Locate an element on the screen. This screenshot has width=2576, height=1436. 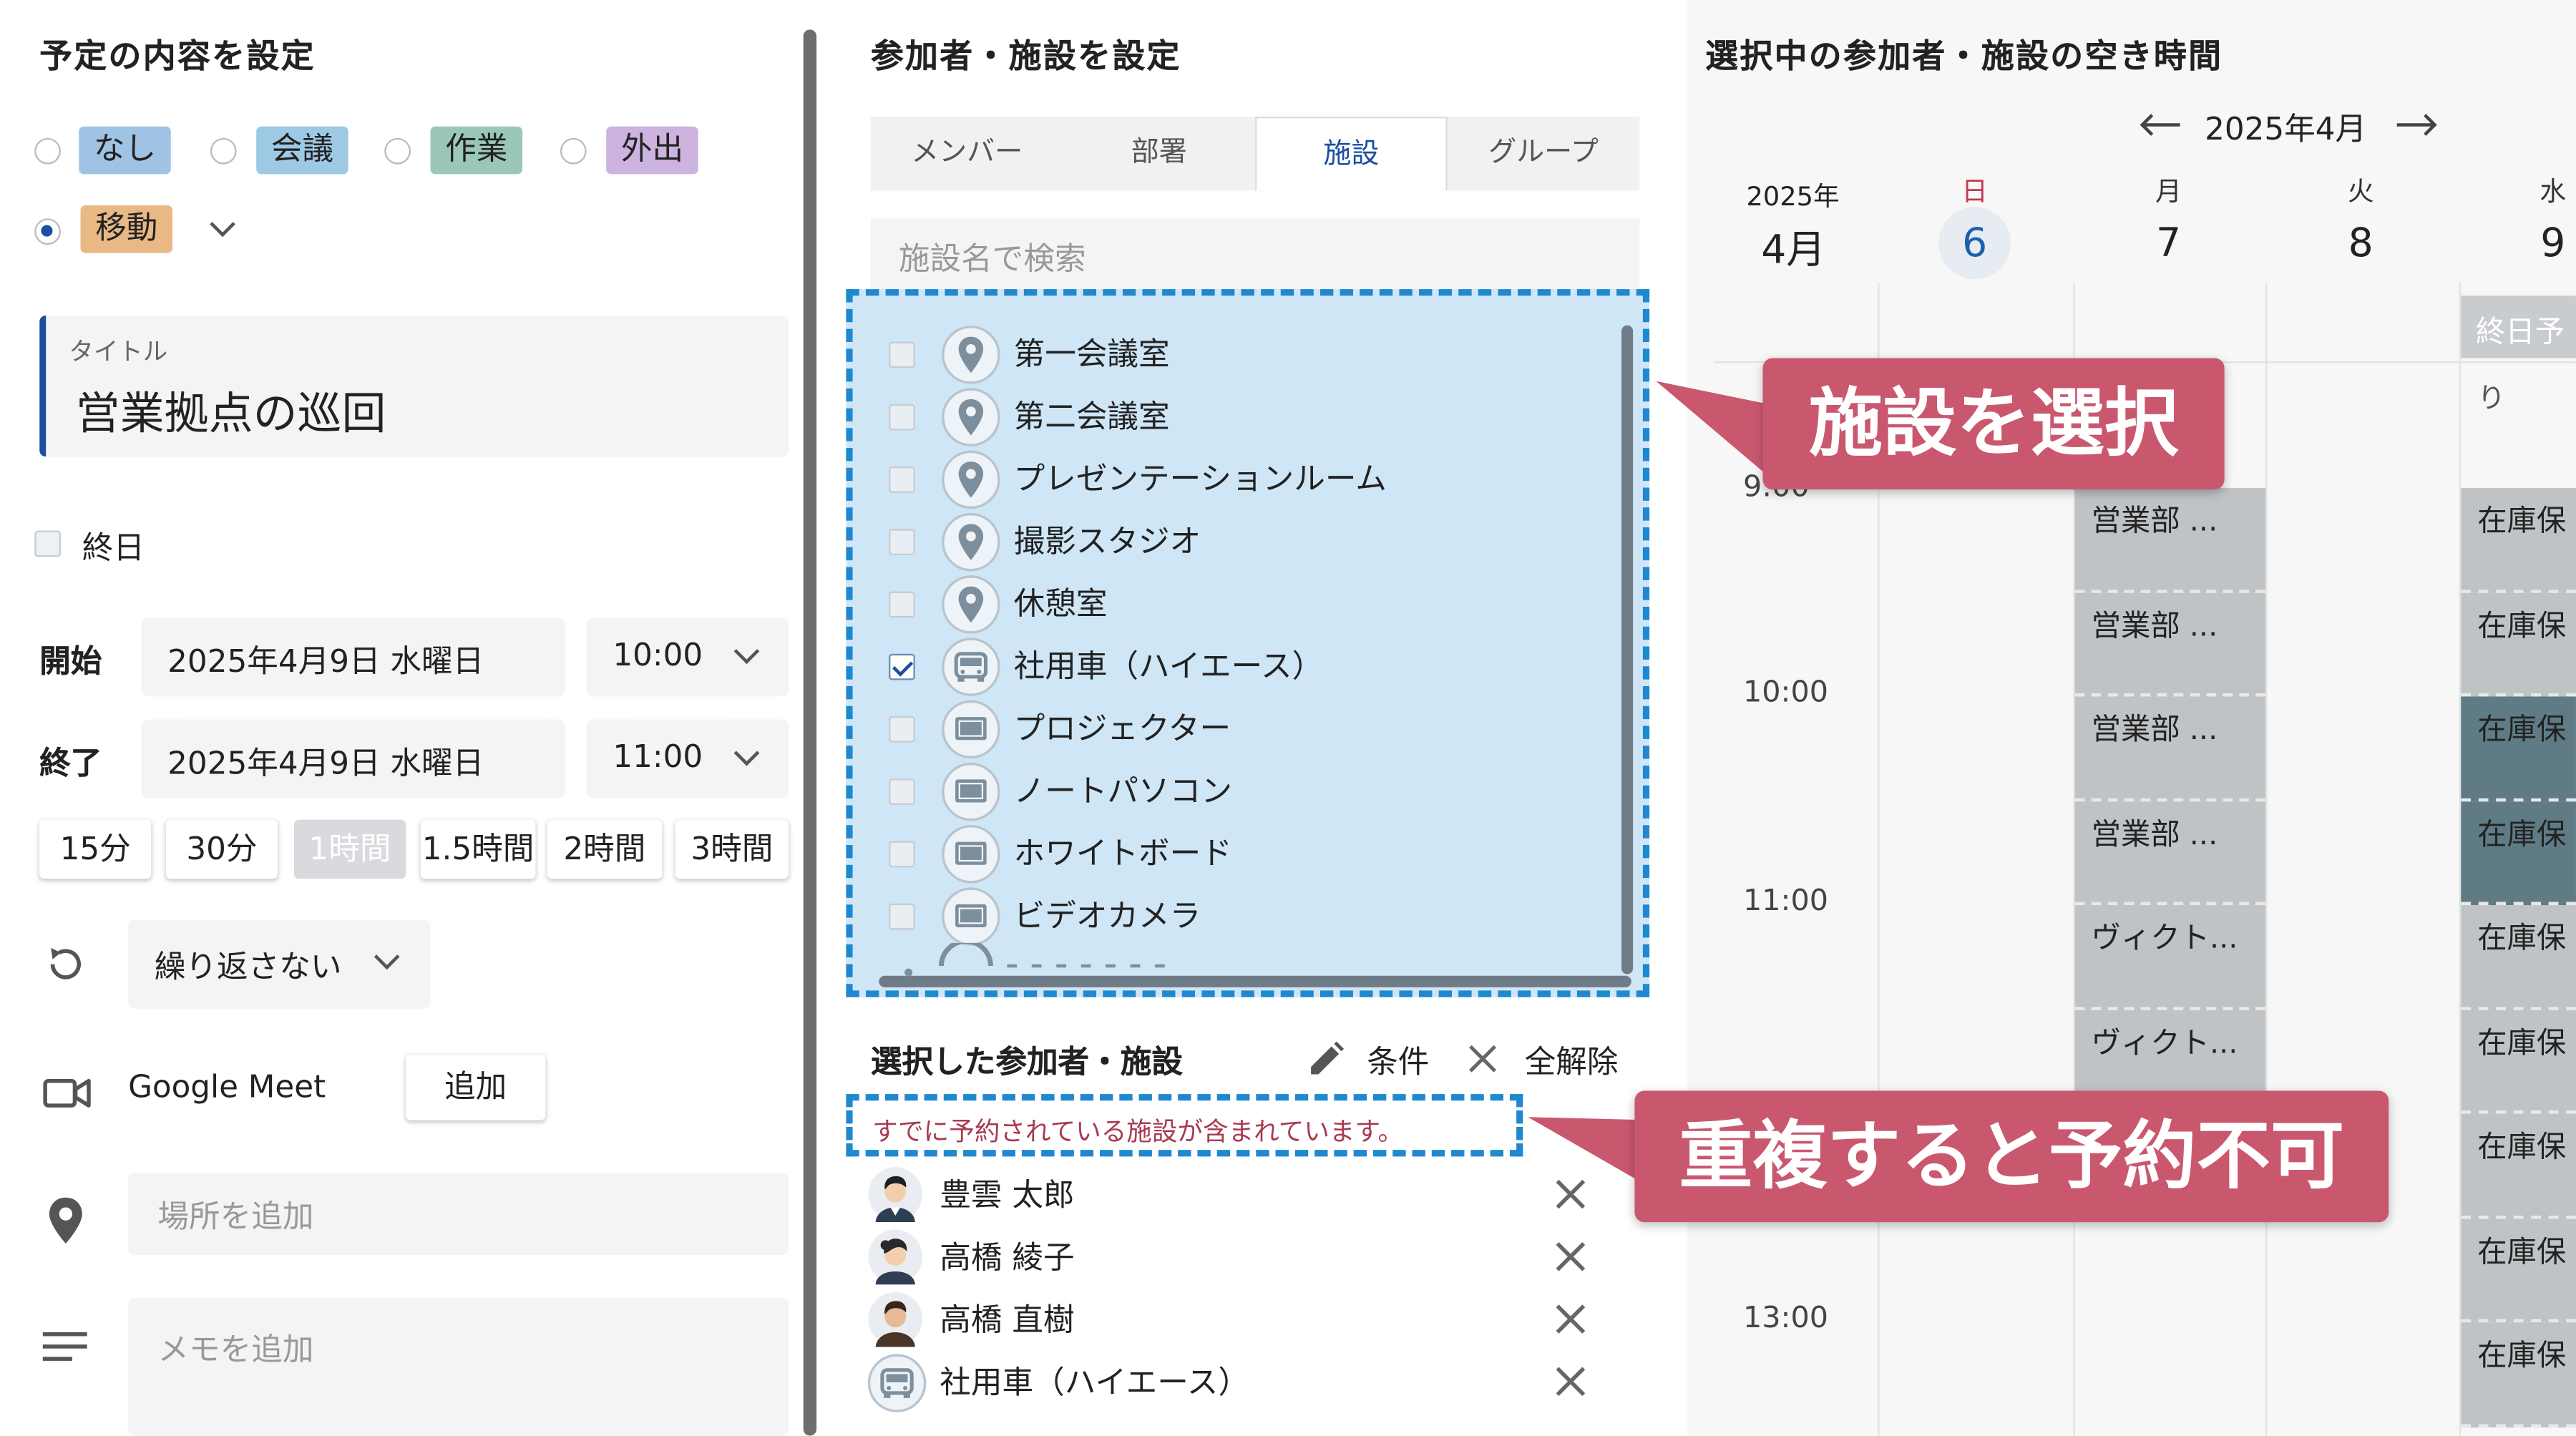
facility-item: プレゼンテーションルーム is located at coordinates (1250, 479).